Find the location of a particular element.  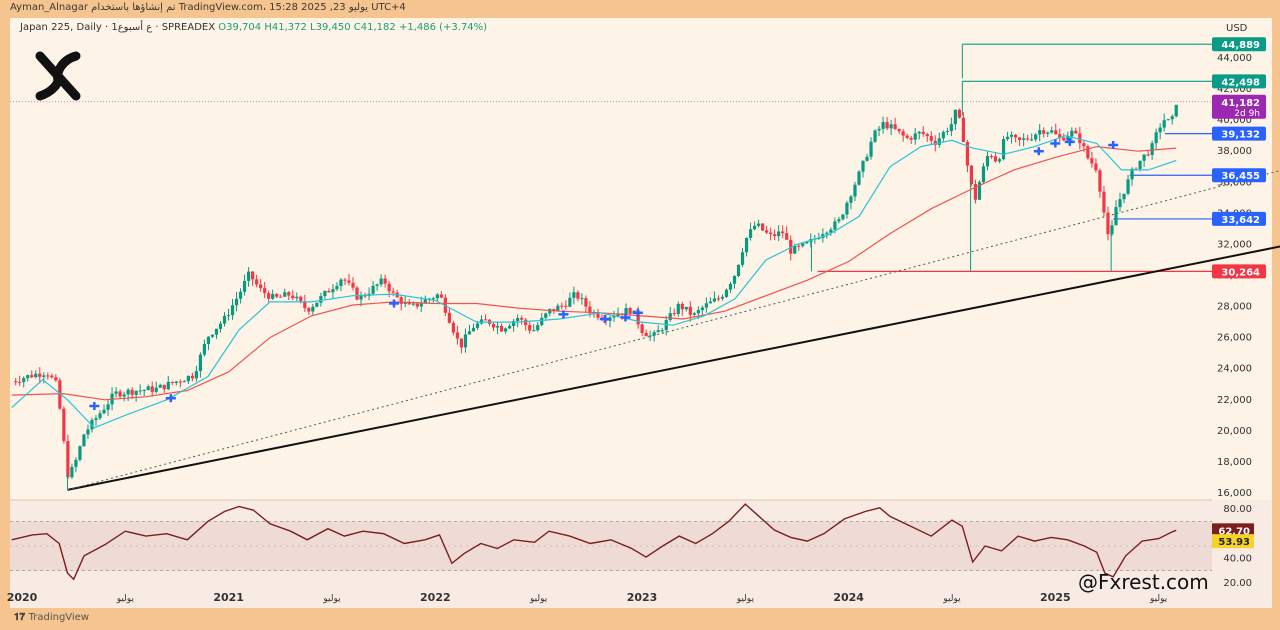

time-axis-label: يوليو is located at coordinates (331, 599).